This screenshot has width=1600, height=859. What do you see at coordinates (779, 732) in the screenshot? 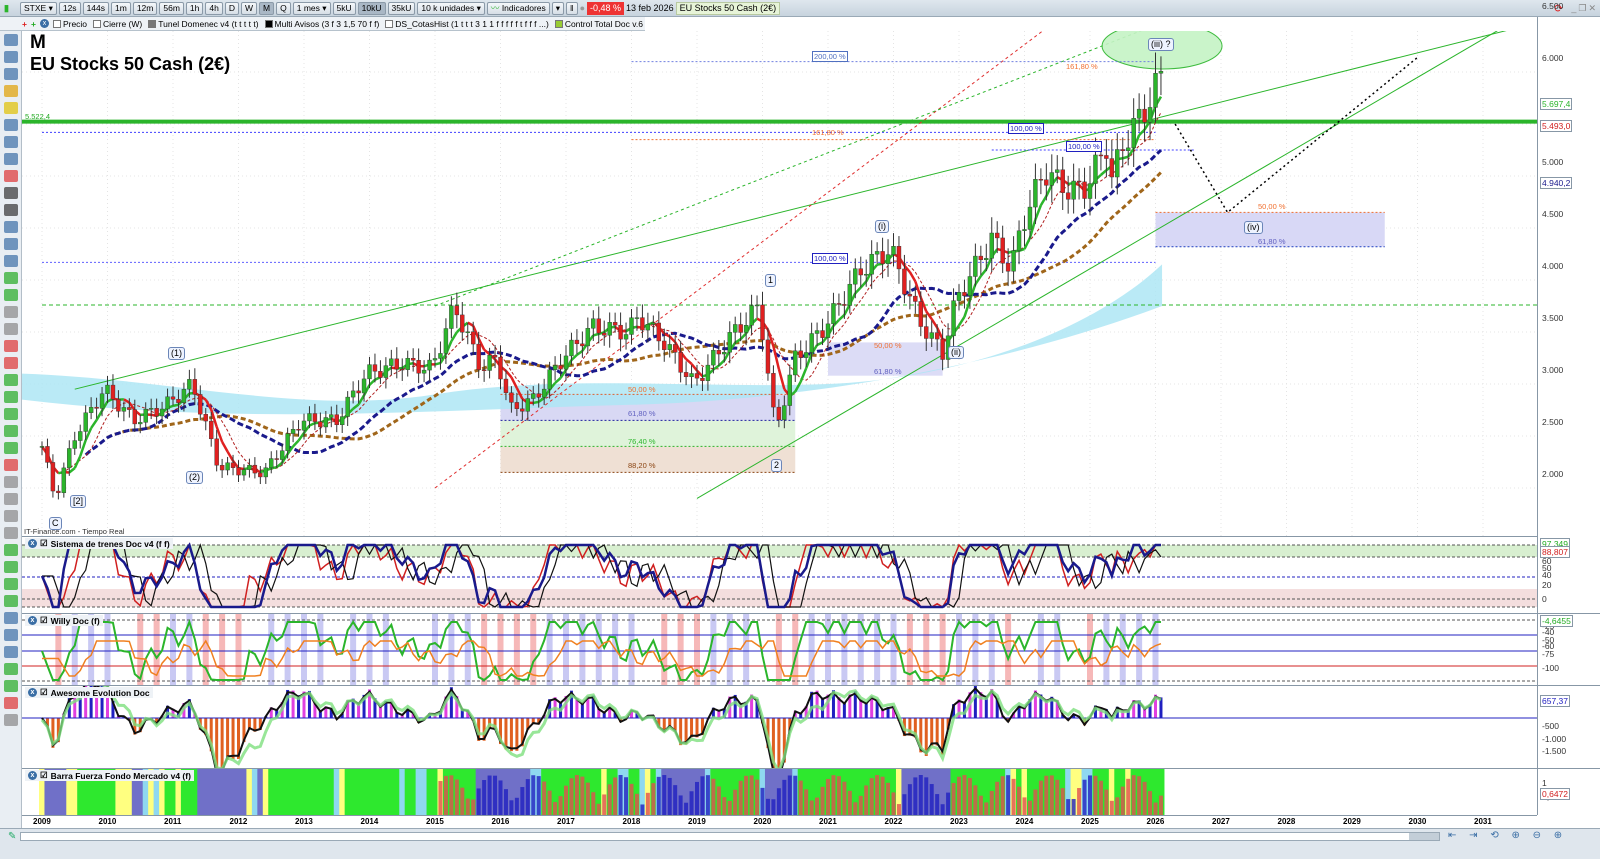
I see `panel-awesome: x ☑ Awesome Evolution Doc` at bounding box center [779, 732].